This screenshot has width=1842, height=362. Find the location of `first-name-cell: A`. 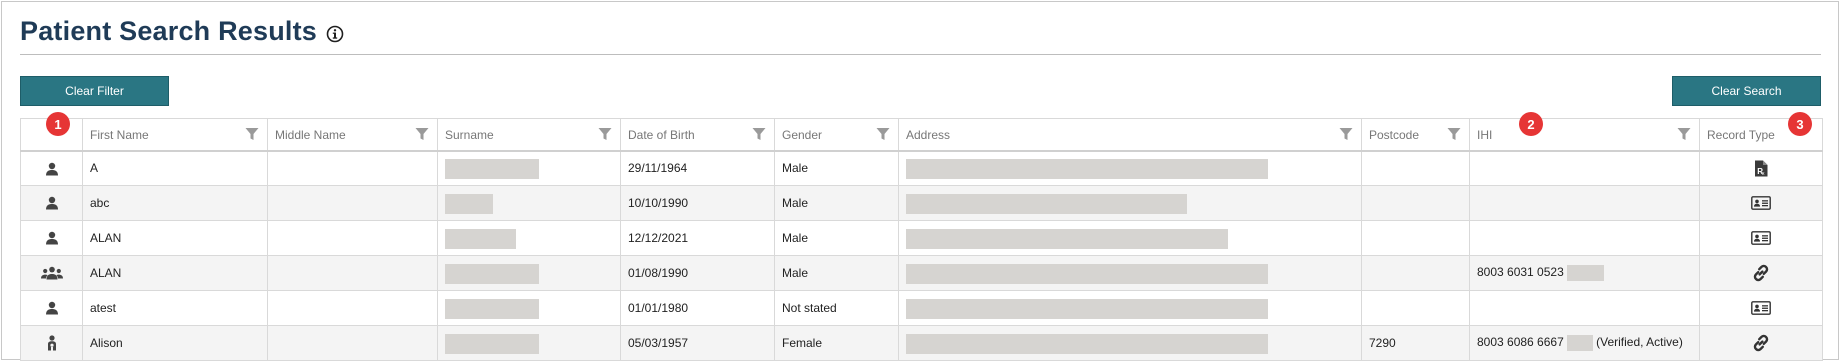

first-name-cell: A is located at coordinates (175, 168).